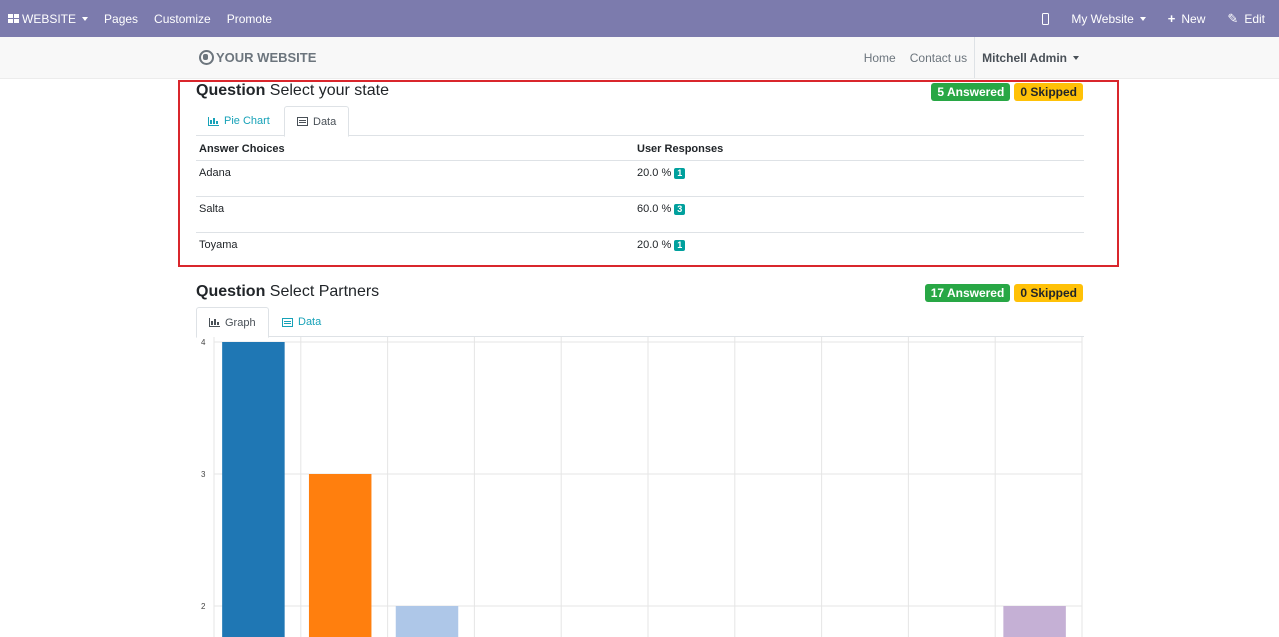  I want to click on answer-choice: Toyama, so click(218, 245).